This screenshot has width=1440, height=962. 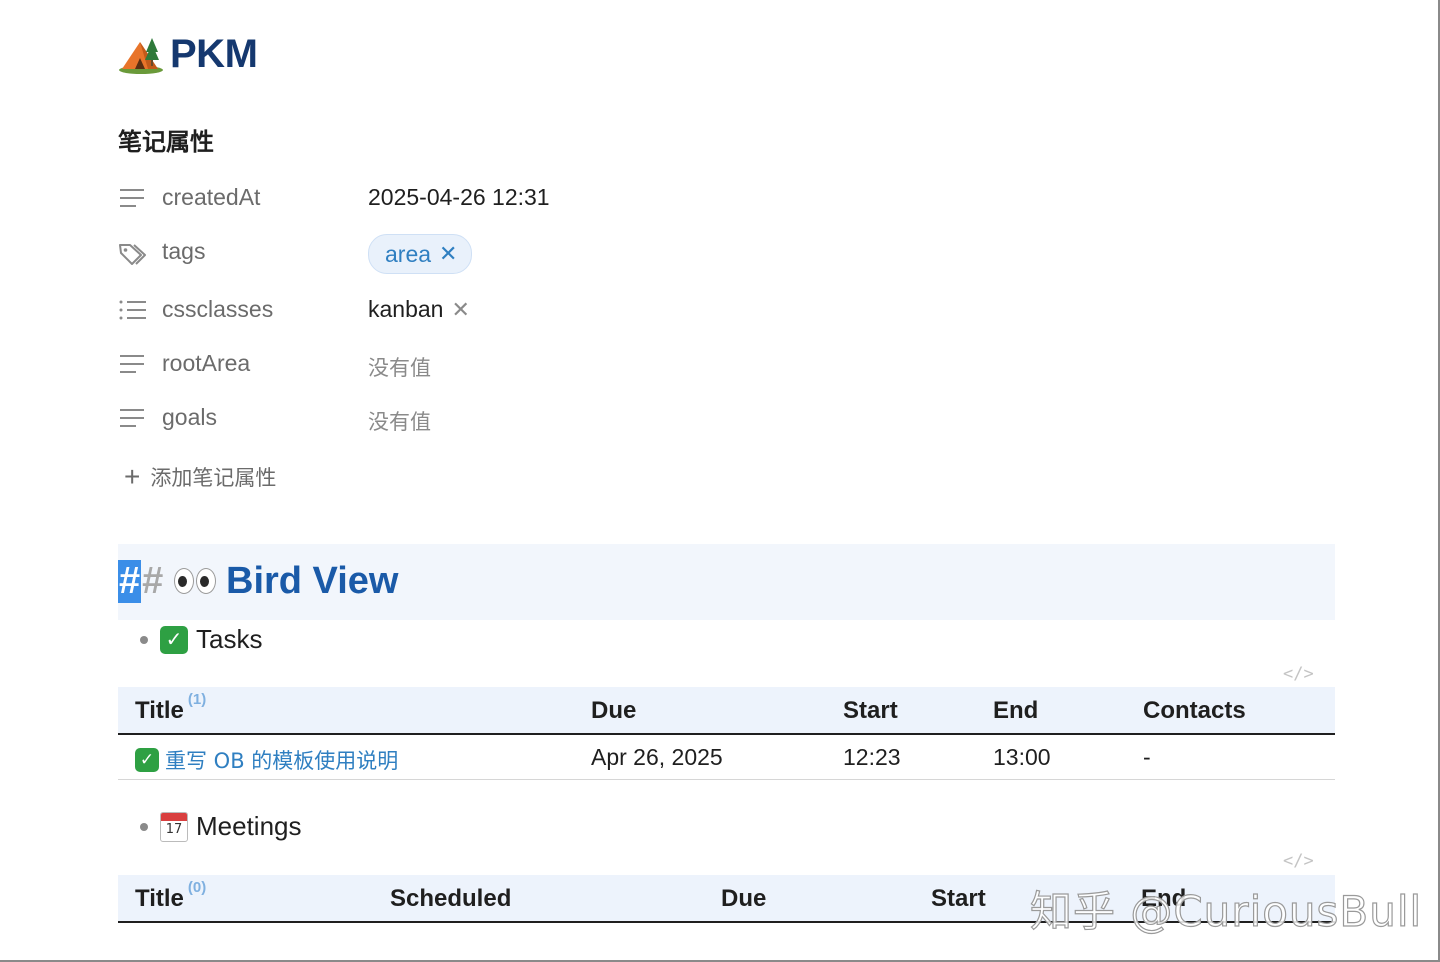 I want to click on tasks-table-header: Title (1) Due Start End Contacts, so click(x=726, y=711).